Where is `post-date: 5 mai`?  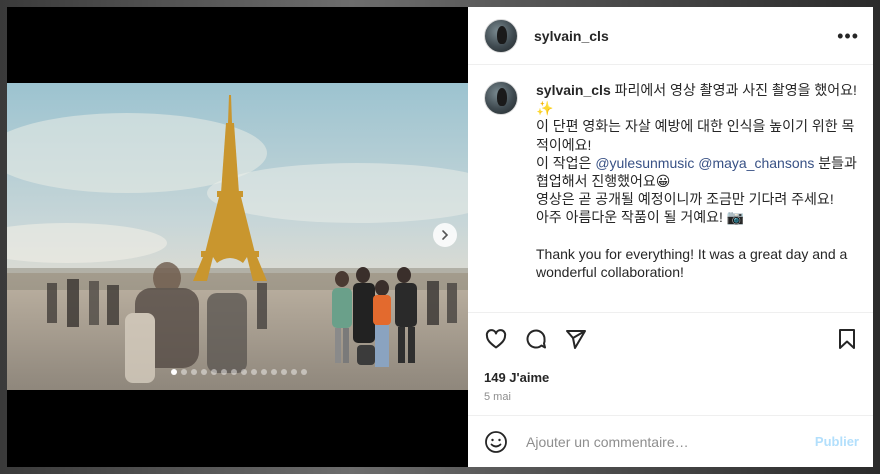
post-date: 5 mai is located at coordinates (670, 400).